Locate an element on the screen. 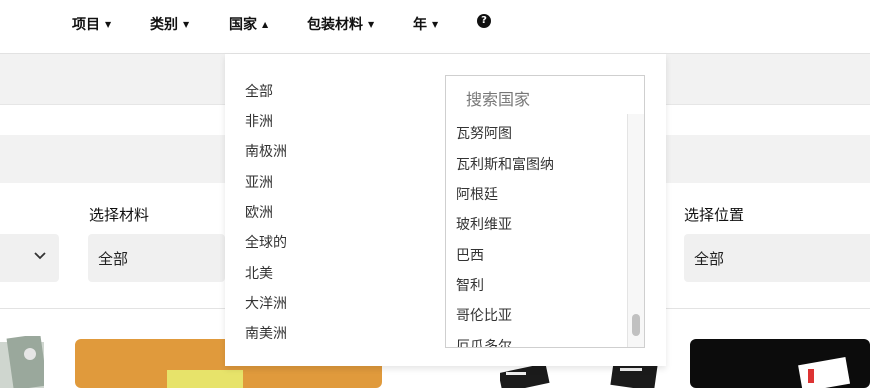  nav-item-label: 年 is located at coordinates (420, 25).